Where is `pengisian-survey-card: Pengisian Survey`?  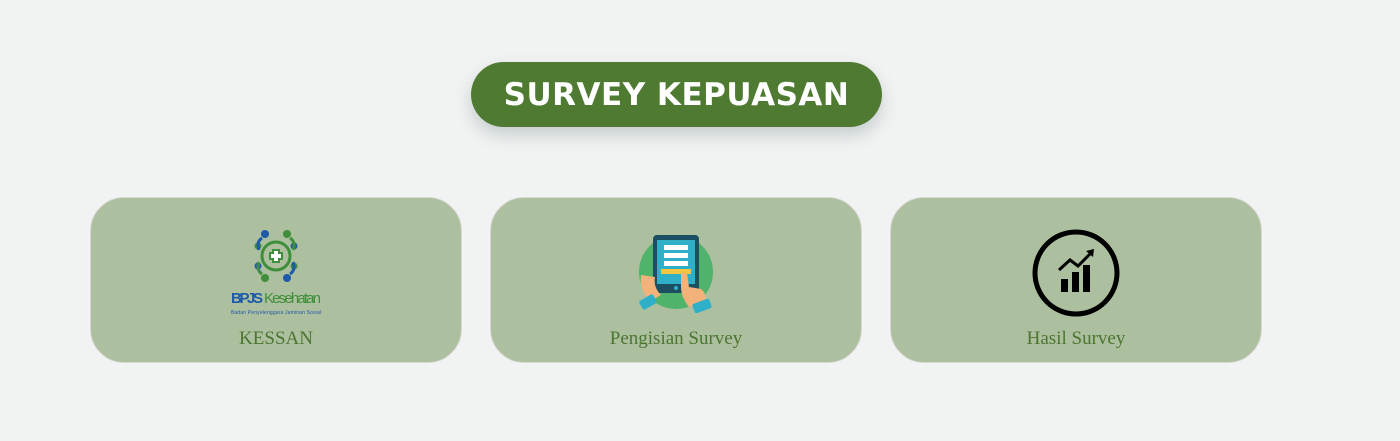
pengisian-survey-card: Pengisian Survey is located at coordinates (676, 280).